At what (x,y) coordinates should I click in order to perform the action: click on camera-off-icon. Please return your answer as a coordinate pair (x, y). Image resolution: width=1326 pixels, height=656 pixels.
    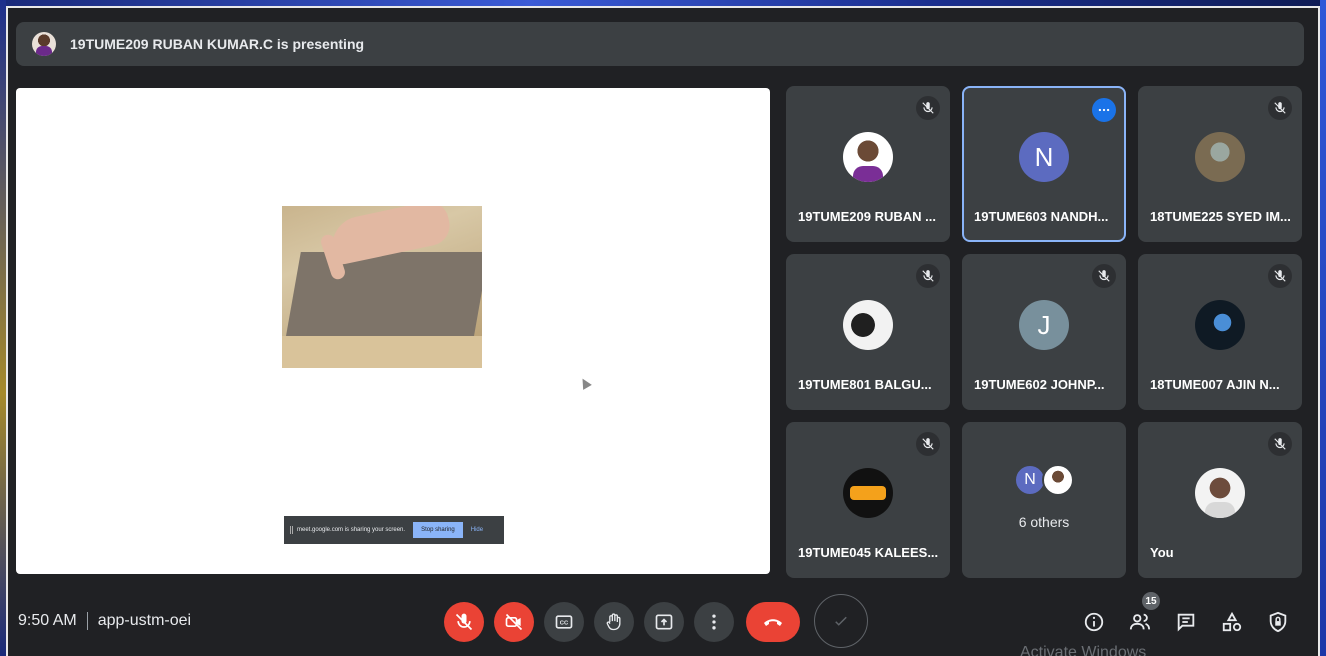
    Looking at the image, I should click on (514, 622).